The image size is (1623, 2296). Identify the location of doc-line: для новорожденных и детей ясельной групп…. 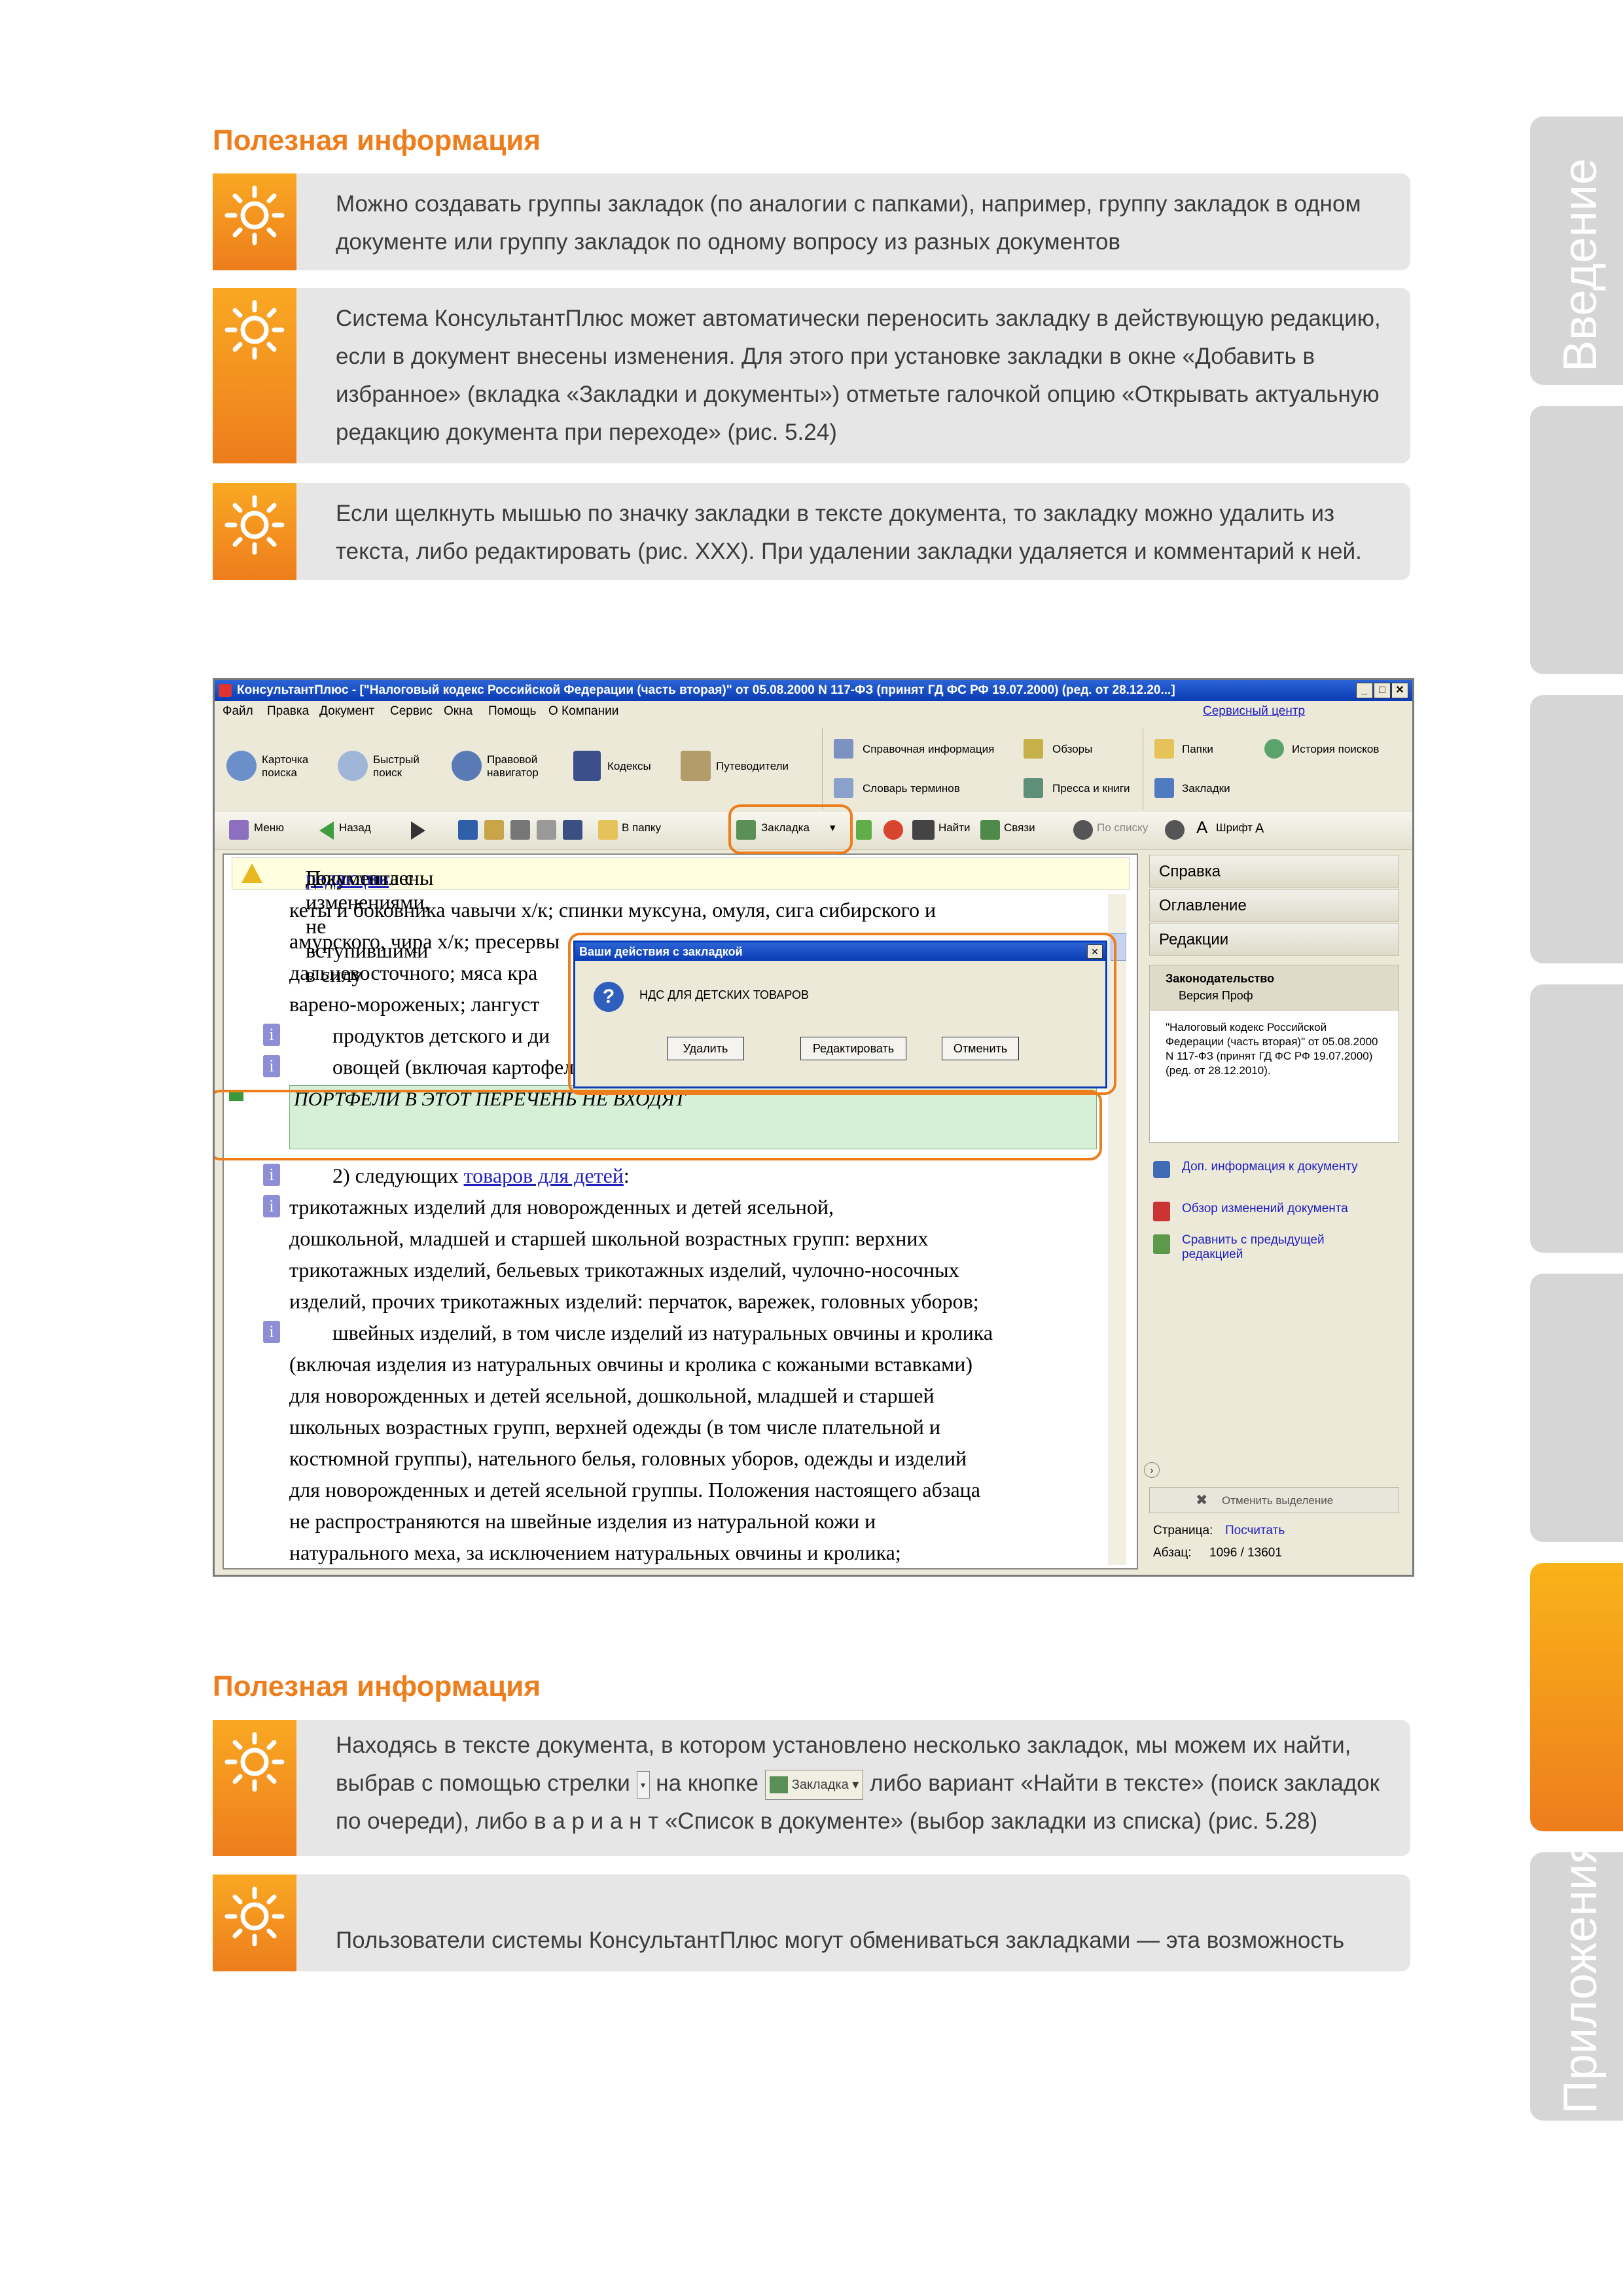
(634, 1489).